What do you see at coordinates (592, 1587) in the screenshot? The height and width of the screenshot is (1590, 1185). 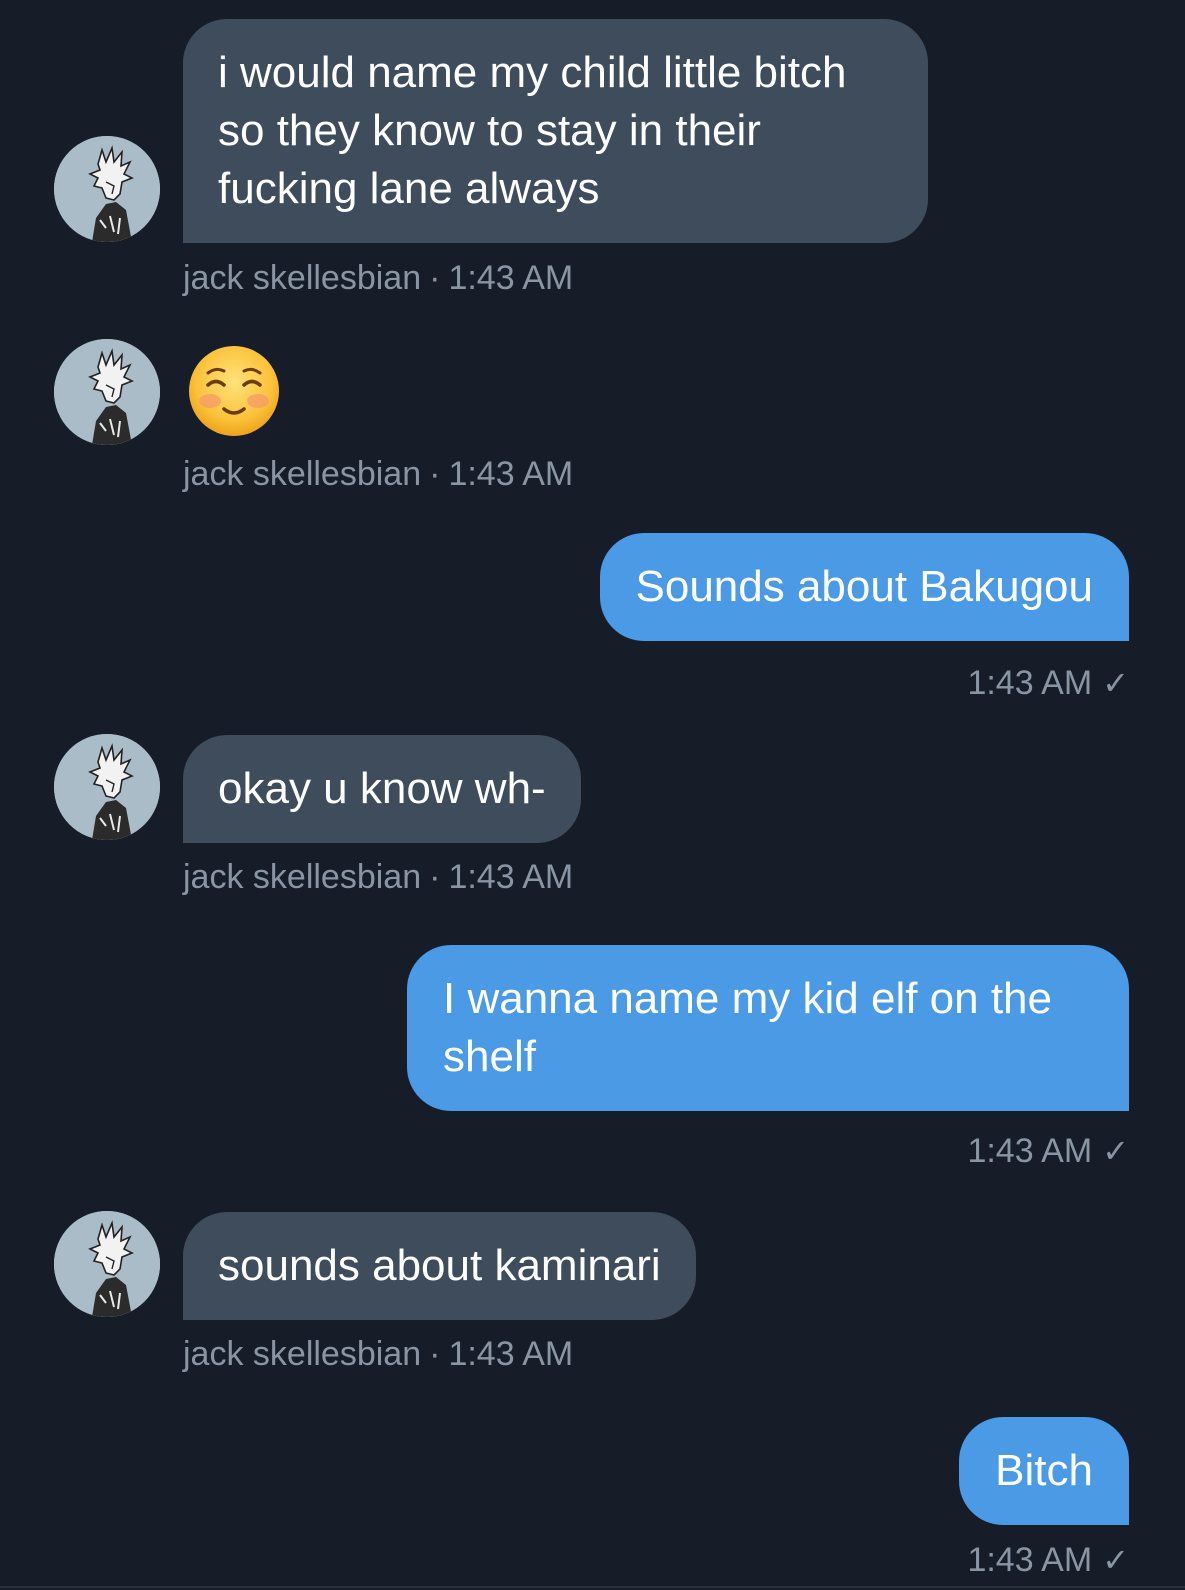 I see `divider` at bounding box center [592, 1587].